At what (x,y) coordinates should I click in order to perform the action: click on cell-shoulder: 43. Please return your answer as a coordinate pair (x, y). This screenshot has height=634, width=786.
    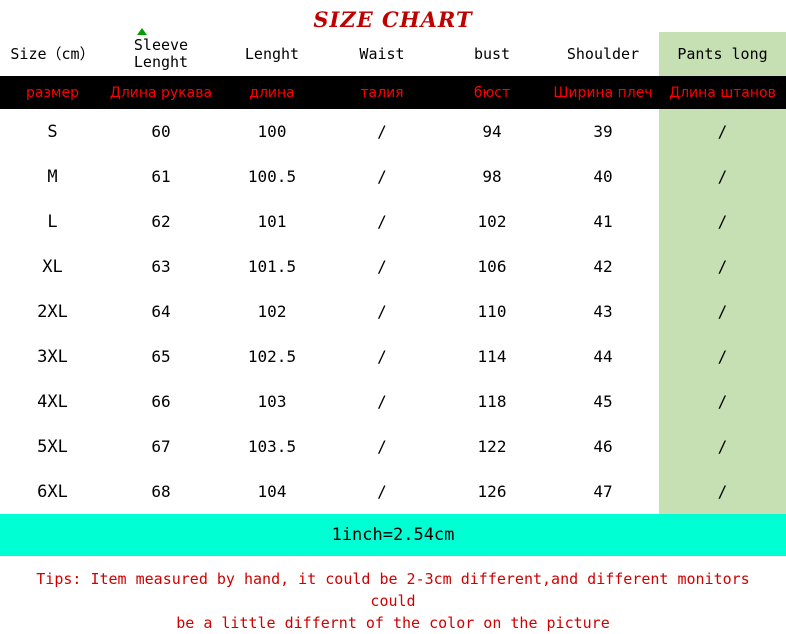
    Looking at the image, I should click on (603, 311).